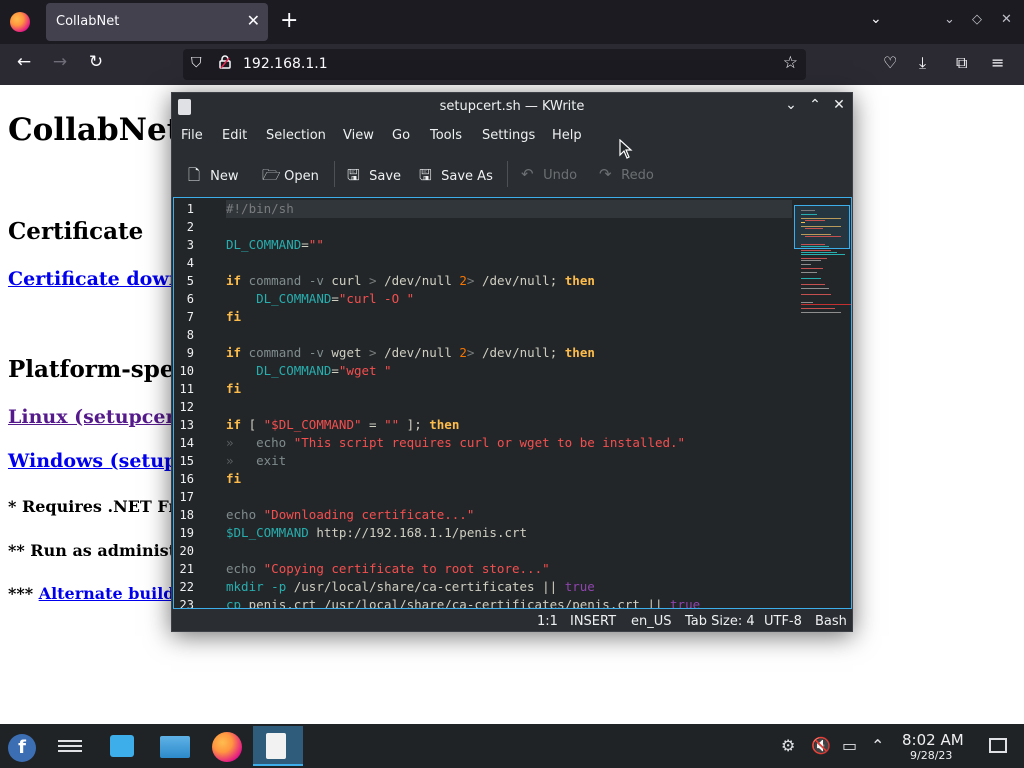 This screenshot has width=1024, height=768. Describe the element at coordinates (289, 21) in the screenshot. I see `new-tab-button: +` at that location.